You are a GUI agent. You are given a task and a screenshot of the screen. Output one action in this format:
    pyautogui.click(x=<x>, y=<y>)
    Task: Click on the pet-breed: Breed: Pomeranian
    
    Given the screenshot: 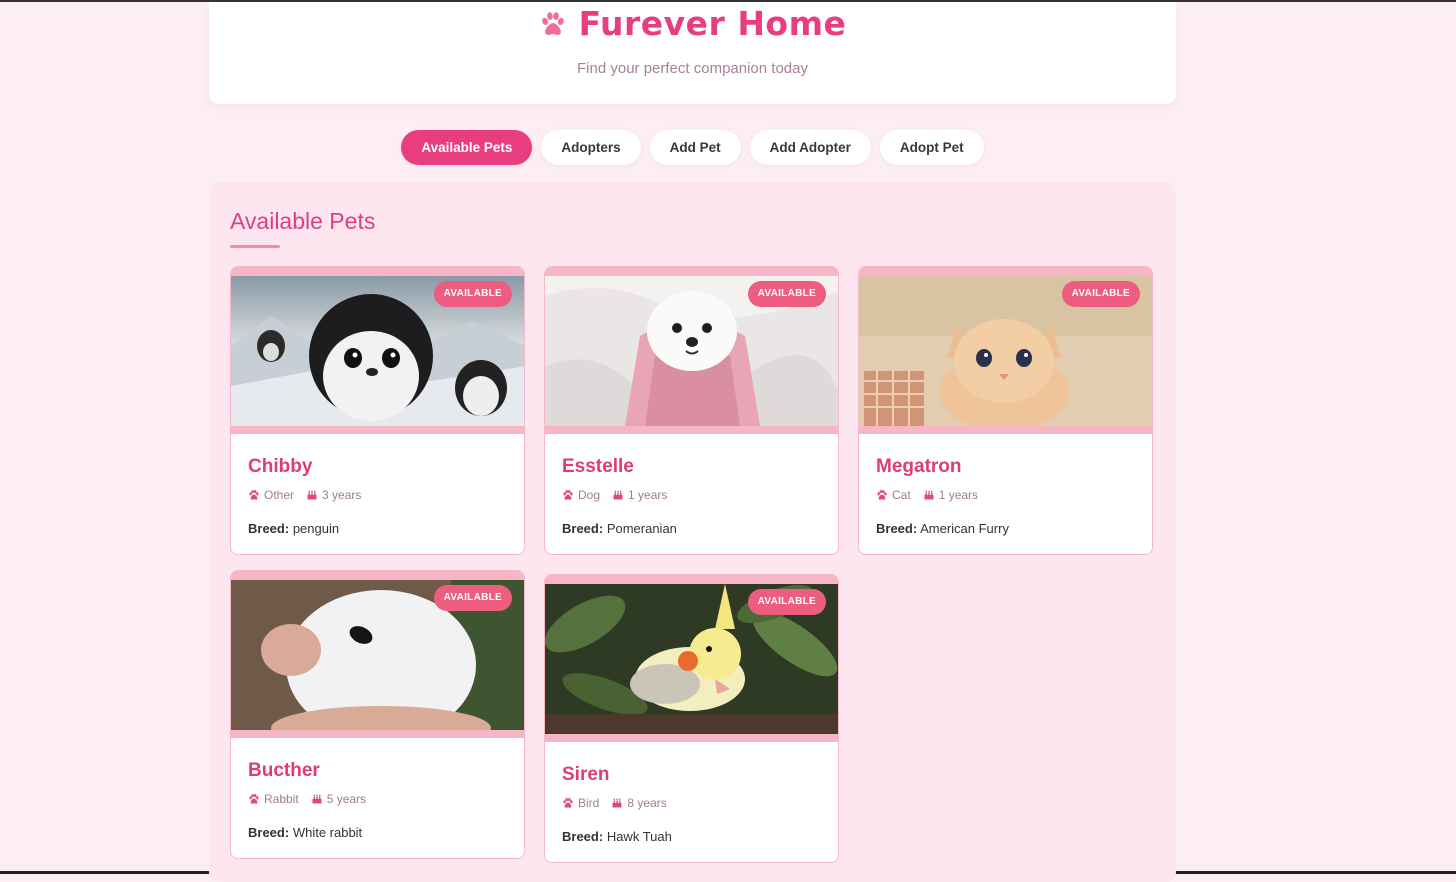 What is the action you would take?
    pyautogui.click(x=691, y=528)
    